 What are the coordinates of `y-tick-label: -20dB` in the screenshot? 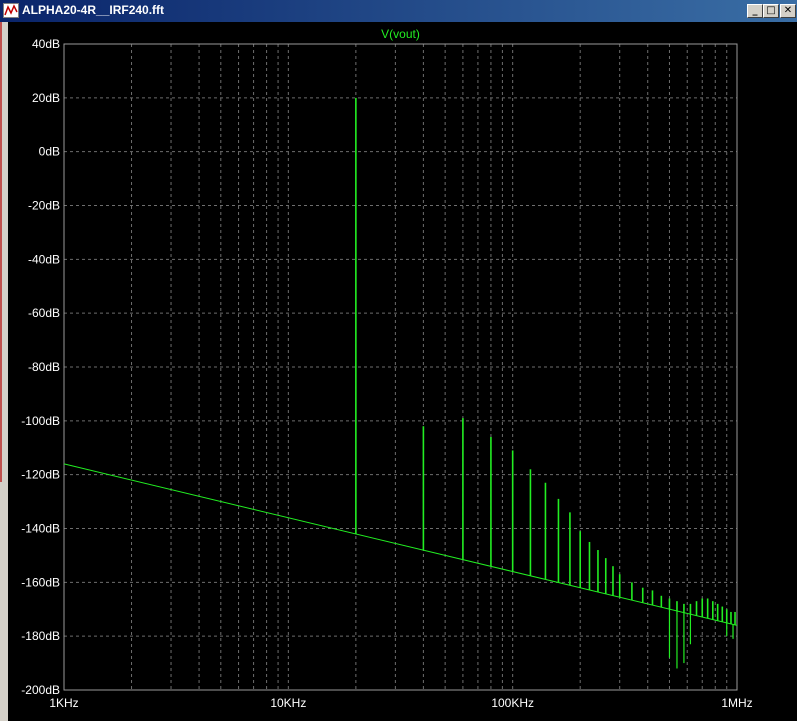 It's located at (44, 206).